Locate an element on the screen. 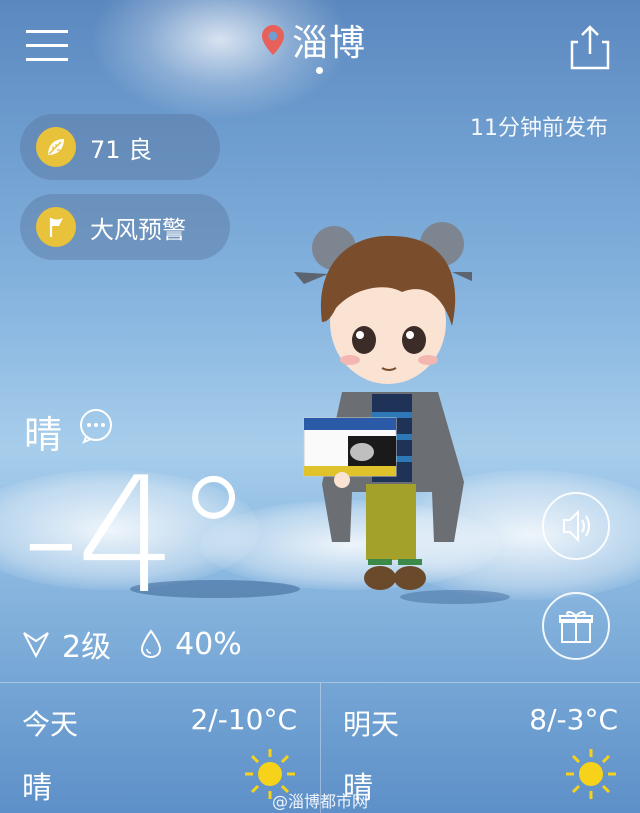  gift-button is located at coordinates (576, 626).